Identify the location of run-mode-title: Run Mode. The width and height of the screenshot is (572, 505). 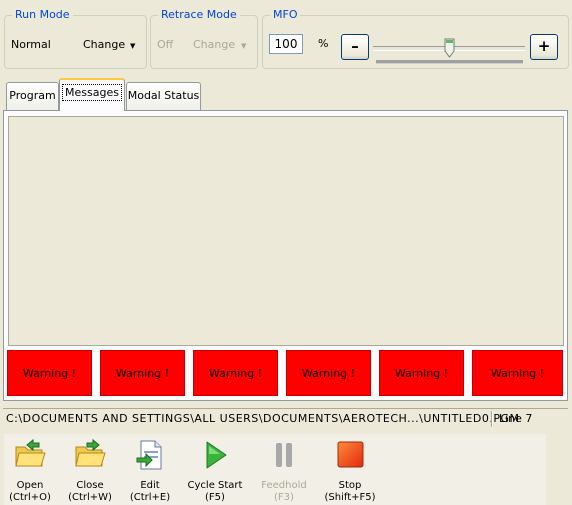
(42, 15).